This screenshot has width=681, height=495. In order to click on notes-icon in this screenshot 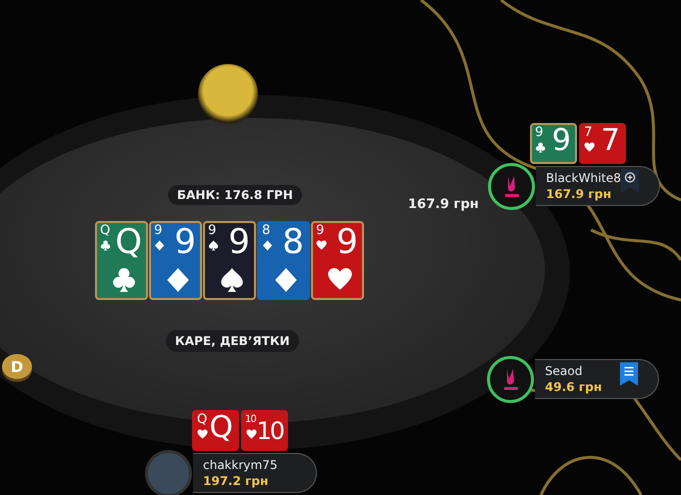, I will do `click(629, 374)`.